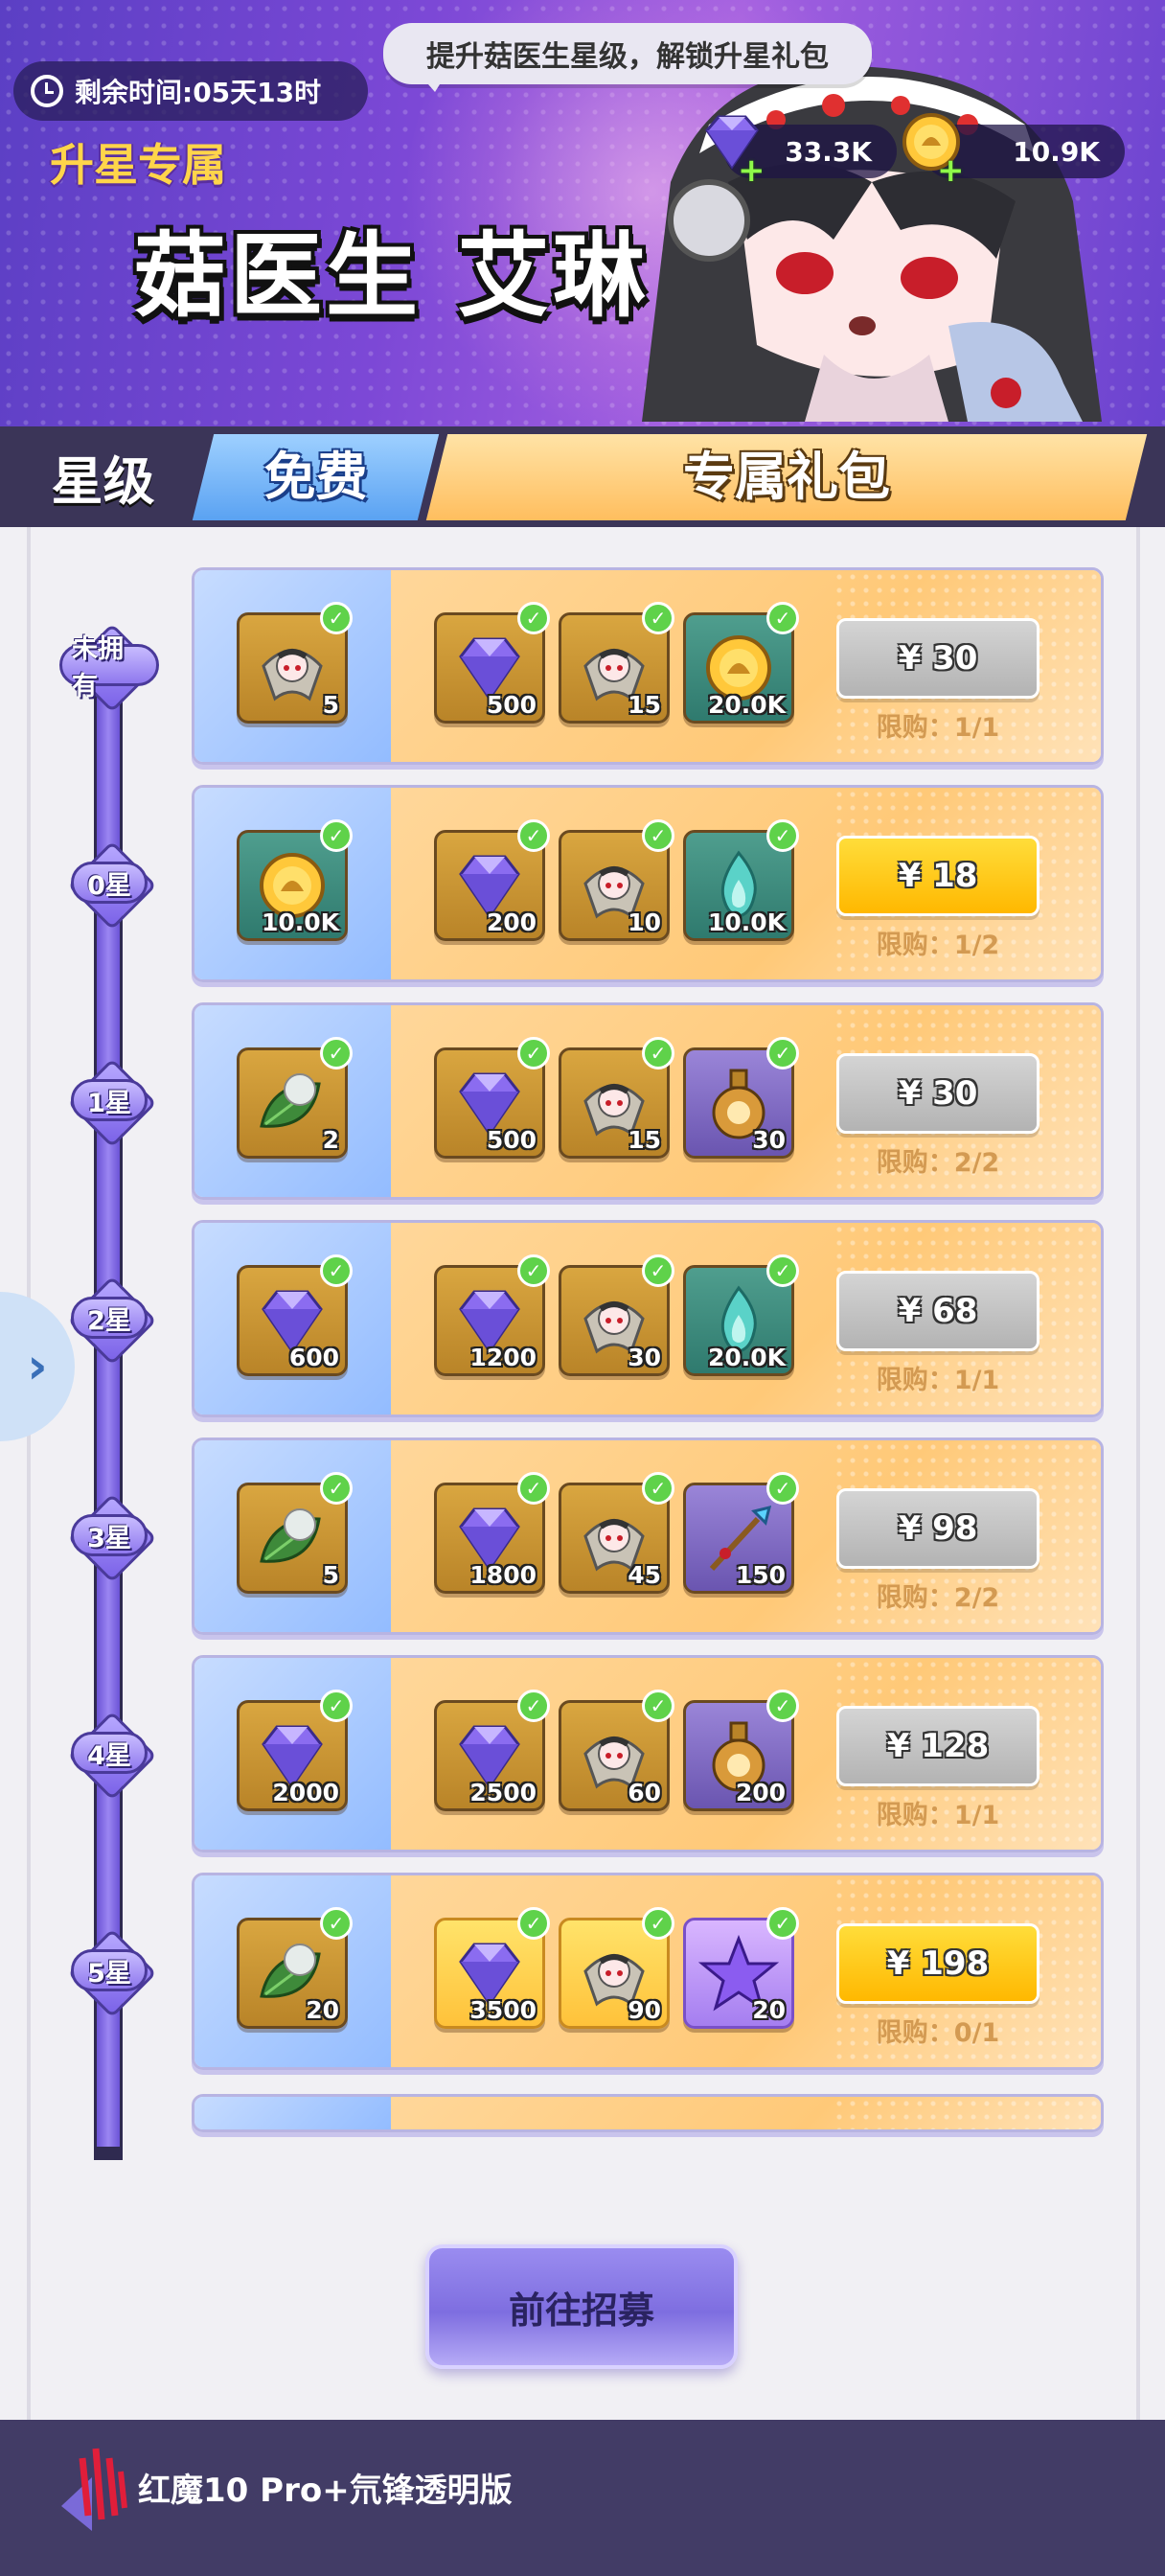  I want to click on free-reward-item: 10.0K ✓, so click(295, 880).